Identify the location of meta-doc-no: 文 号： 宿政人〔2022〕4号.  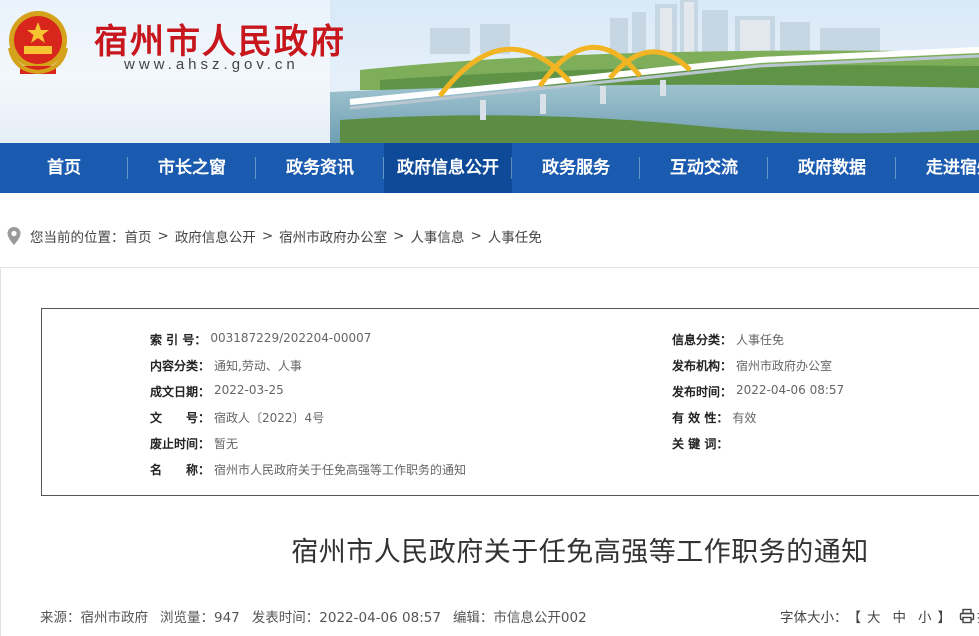
(237, 417).